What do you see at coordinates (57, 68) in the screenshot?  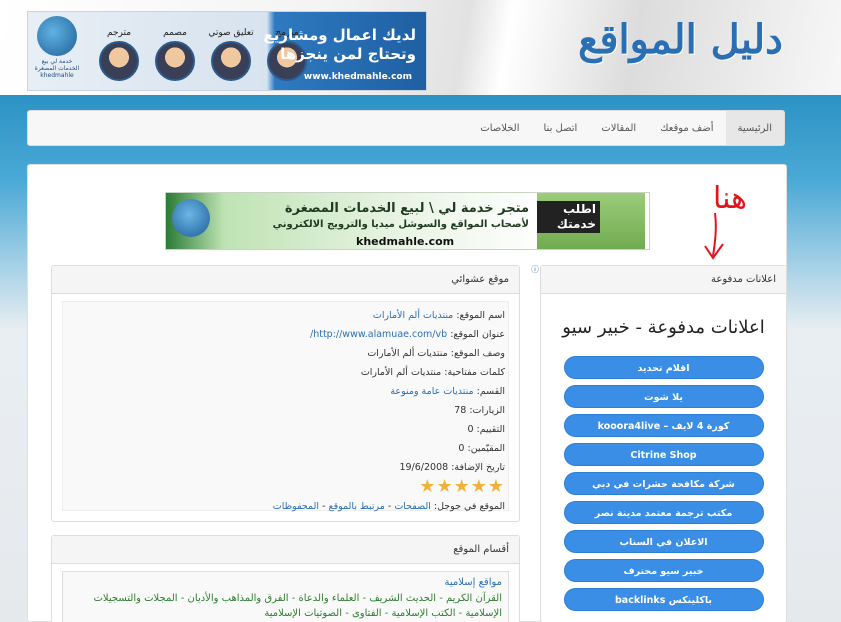 I see `banner-logo-caption: خدمة لي بيع الخدمات المصغرة khedmahle` at bounding box center [57, 68].